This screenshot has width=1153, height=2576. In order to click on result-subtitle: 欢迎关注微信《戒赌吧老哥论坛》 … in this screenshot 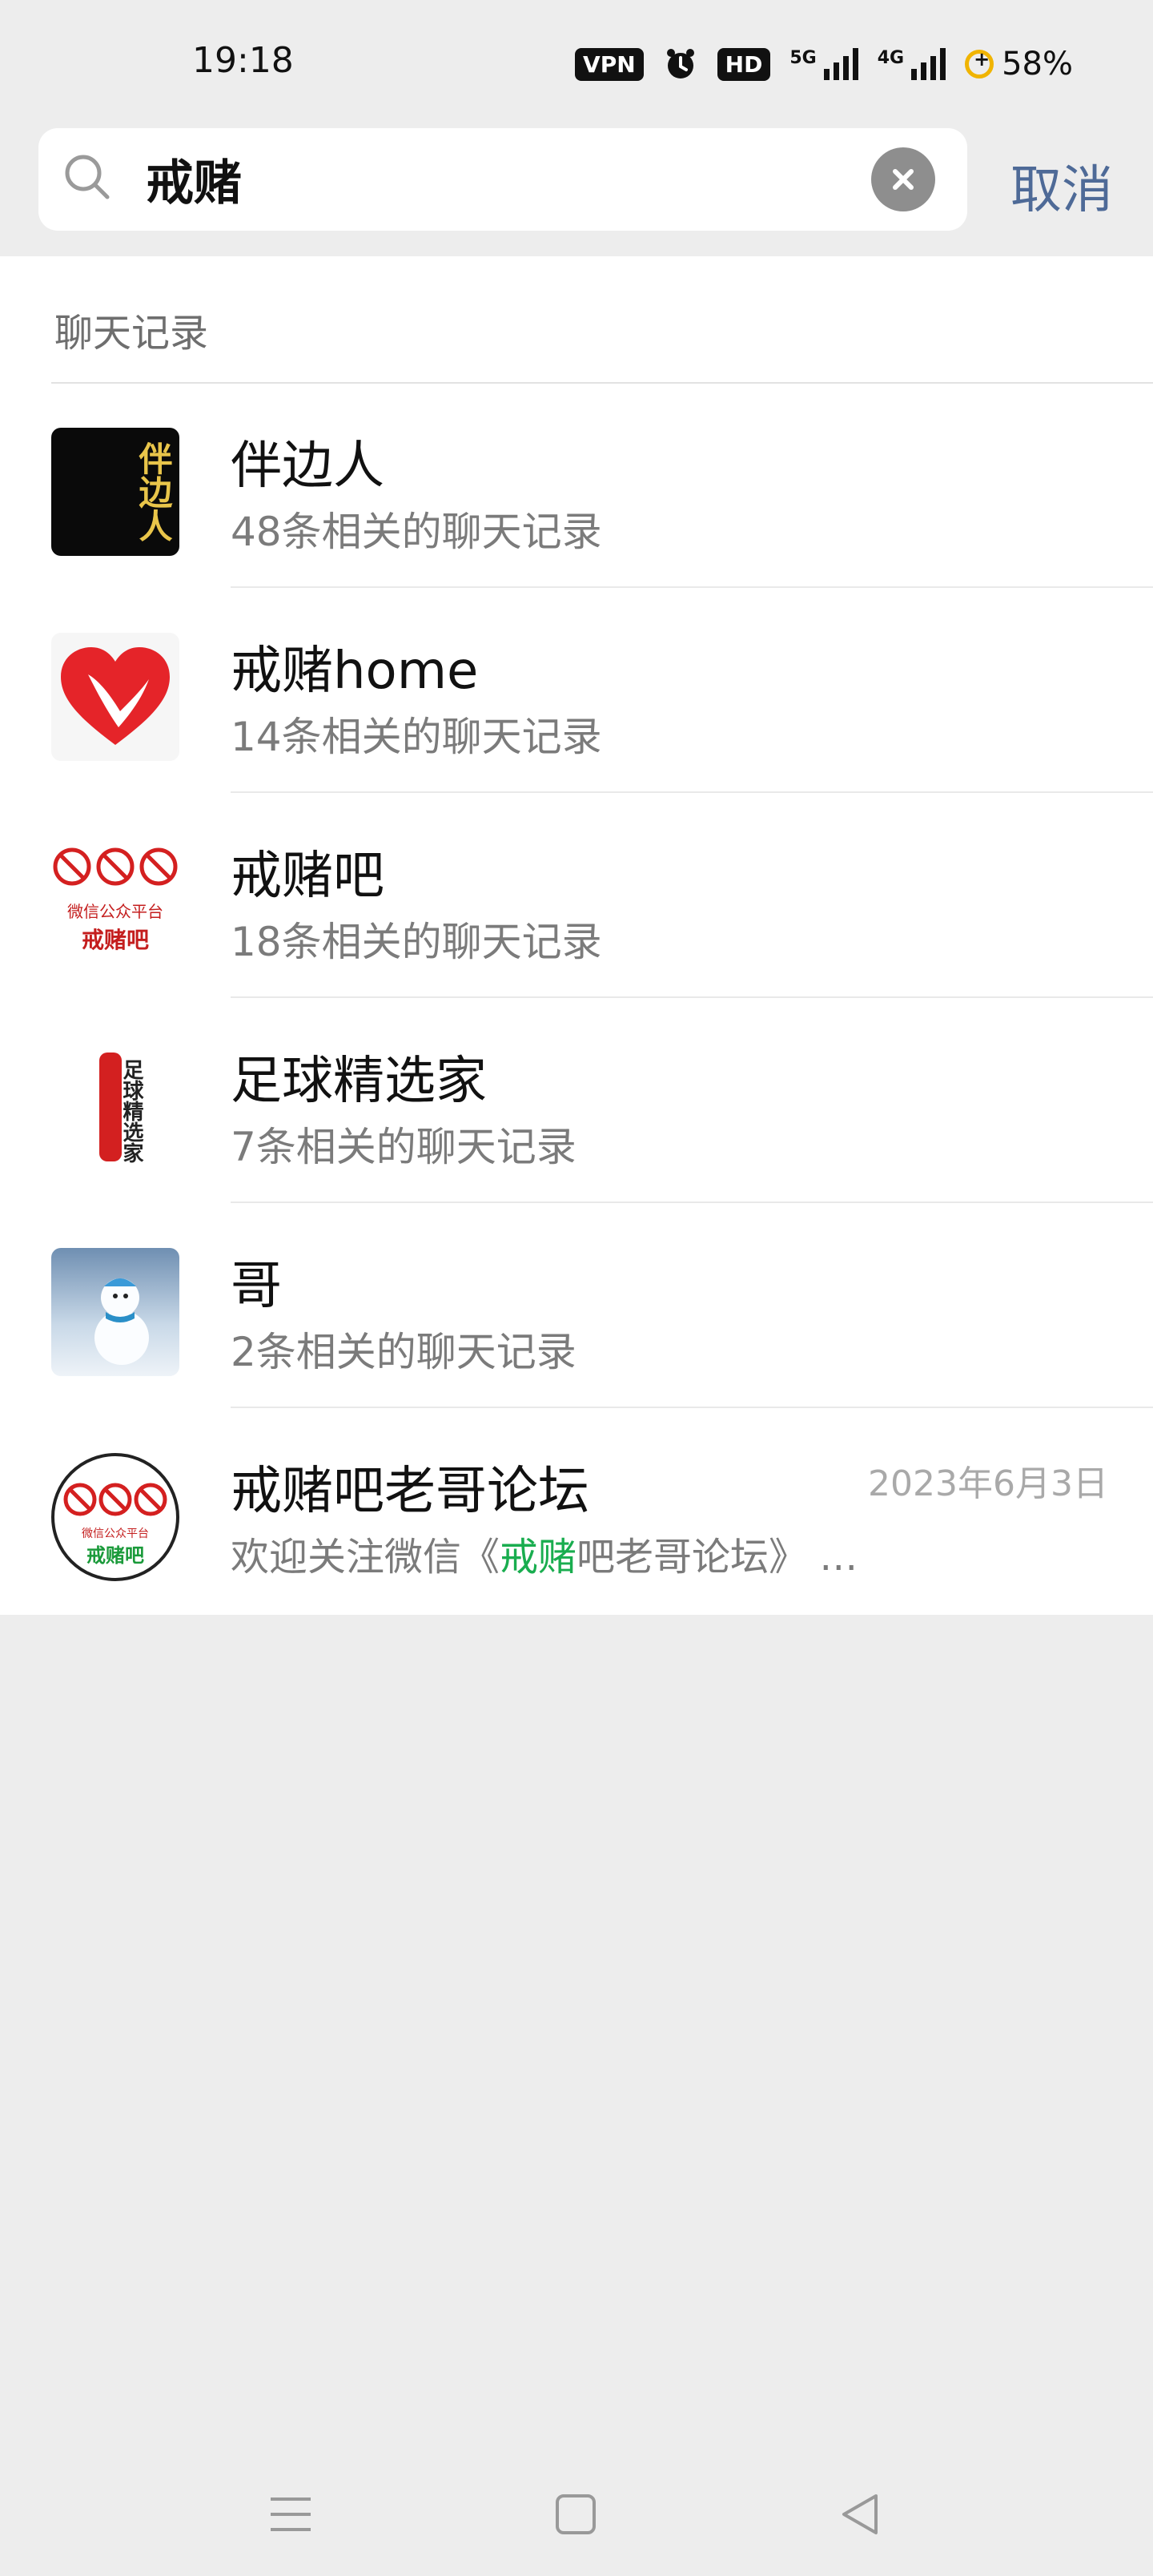, I will do `click(544, 1553)`.